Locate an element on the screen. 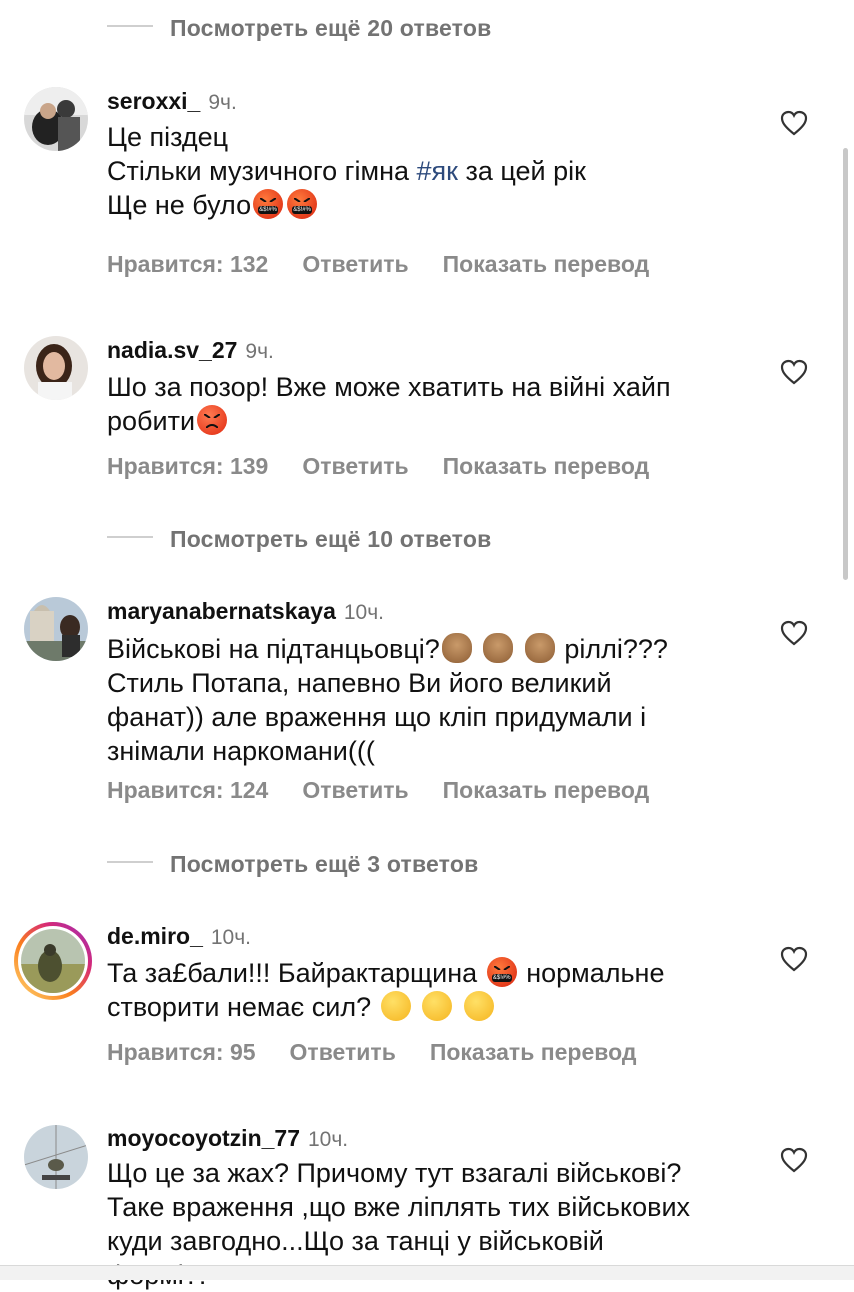 The image size is (854, 1292). username: nadia.sv_27 is located at coordinates (172, 350).